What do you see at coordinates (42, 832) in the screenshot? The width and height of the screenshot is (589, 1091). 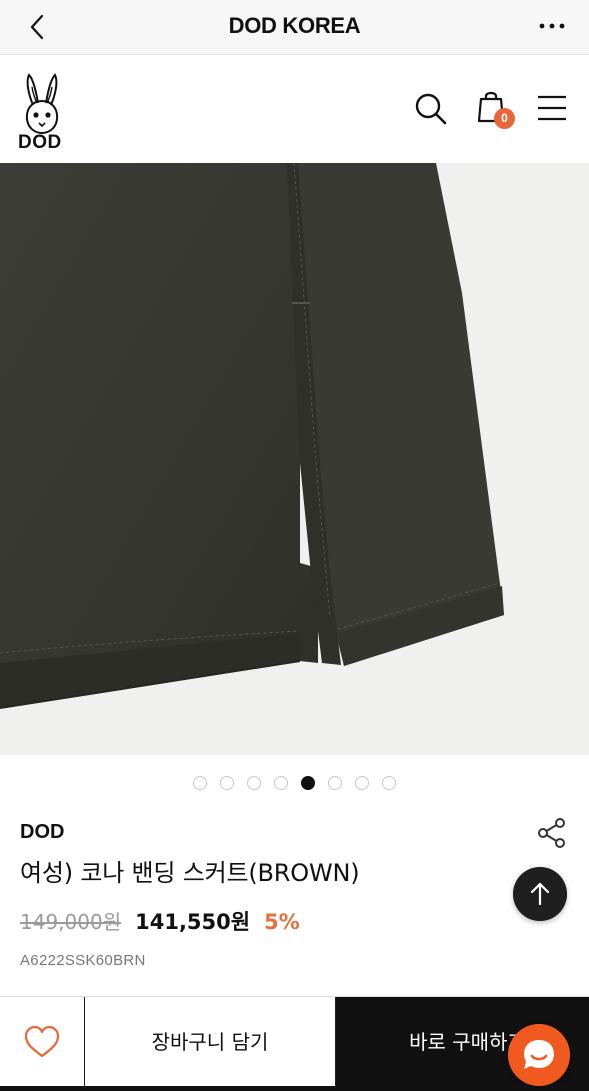 I see `product-brand: DOD` at bounding box center [42, 832].